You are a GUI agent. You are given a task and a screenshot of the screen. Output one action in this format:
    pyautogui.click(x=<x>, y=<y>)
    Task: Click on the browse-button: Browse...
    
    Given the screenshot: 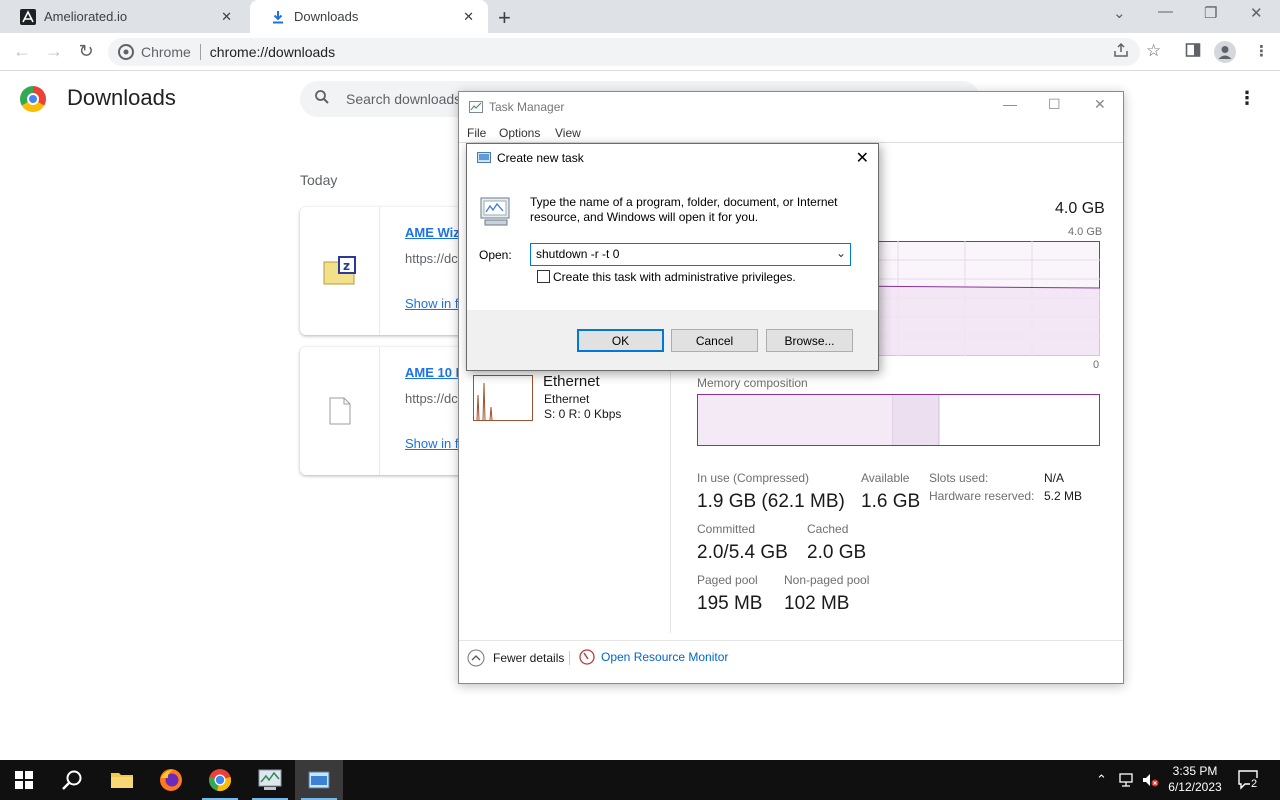 What is the action you would take?
    pyautogui.click(x=809, y=340)
    